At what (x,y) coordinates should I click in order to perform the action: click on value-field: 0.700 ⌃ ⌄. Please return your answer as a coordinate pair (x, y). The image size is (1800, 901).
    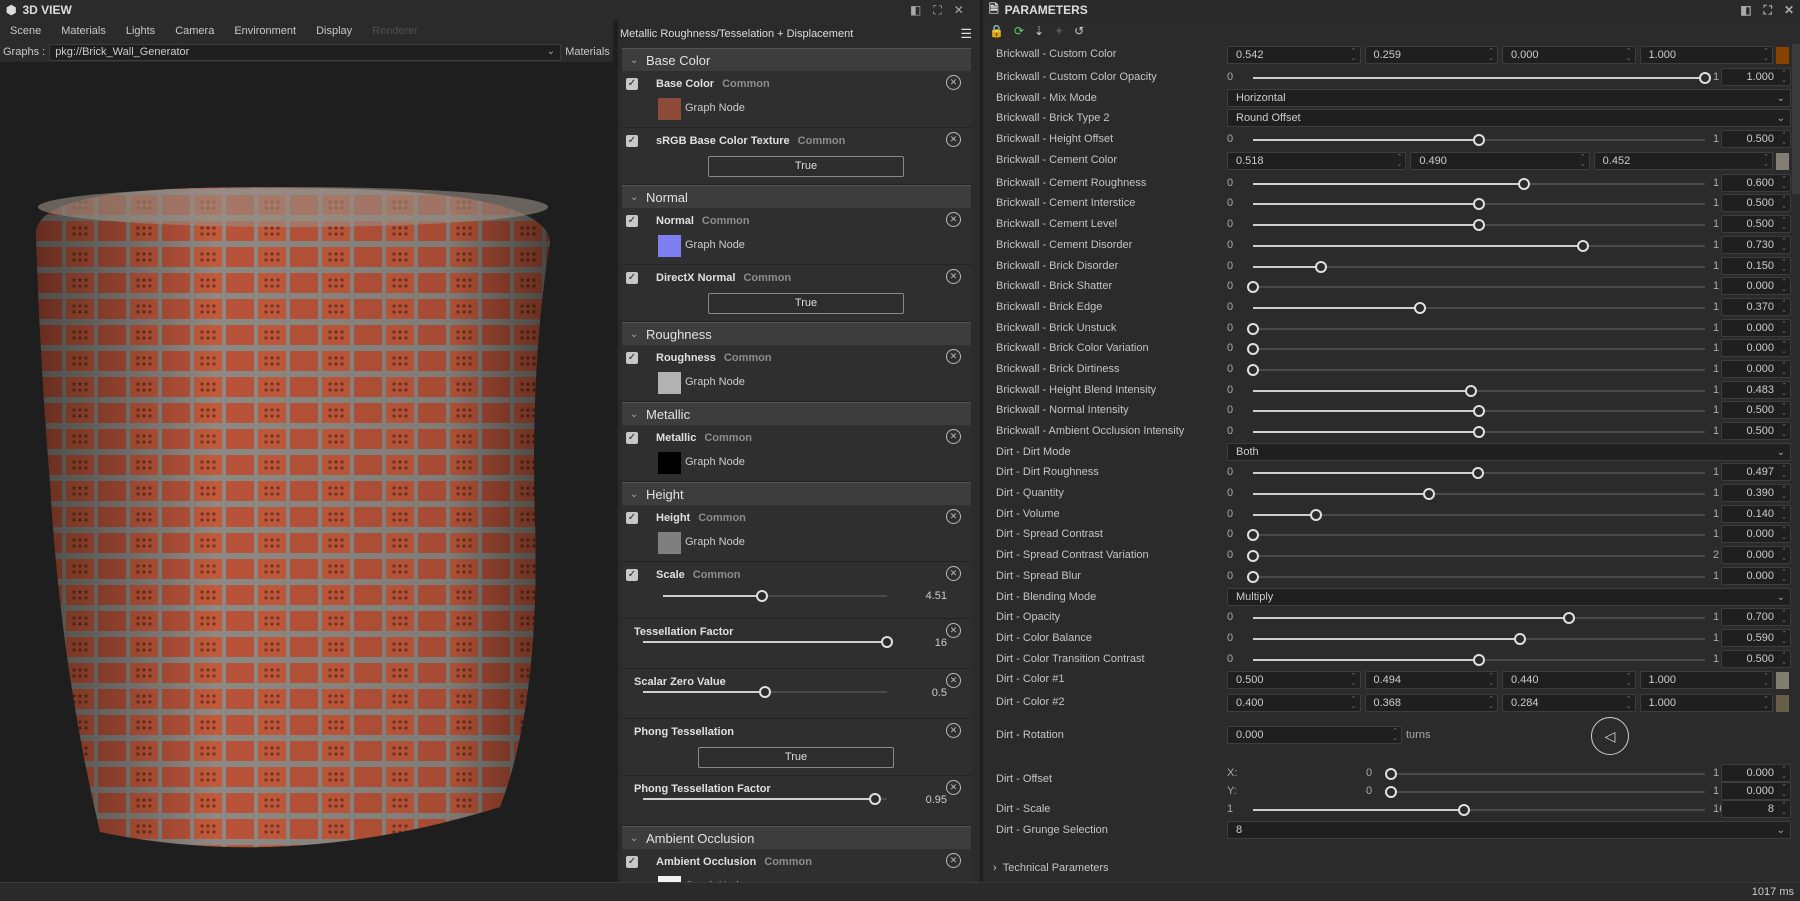
    Looking at the image, I should click on (1756, 617).